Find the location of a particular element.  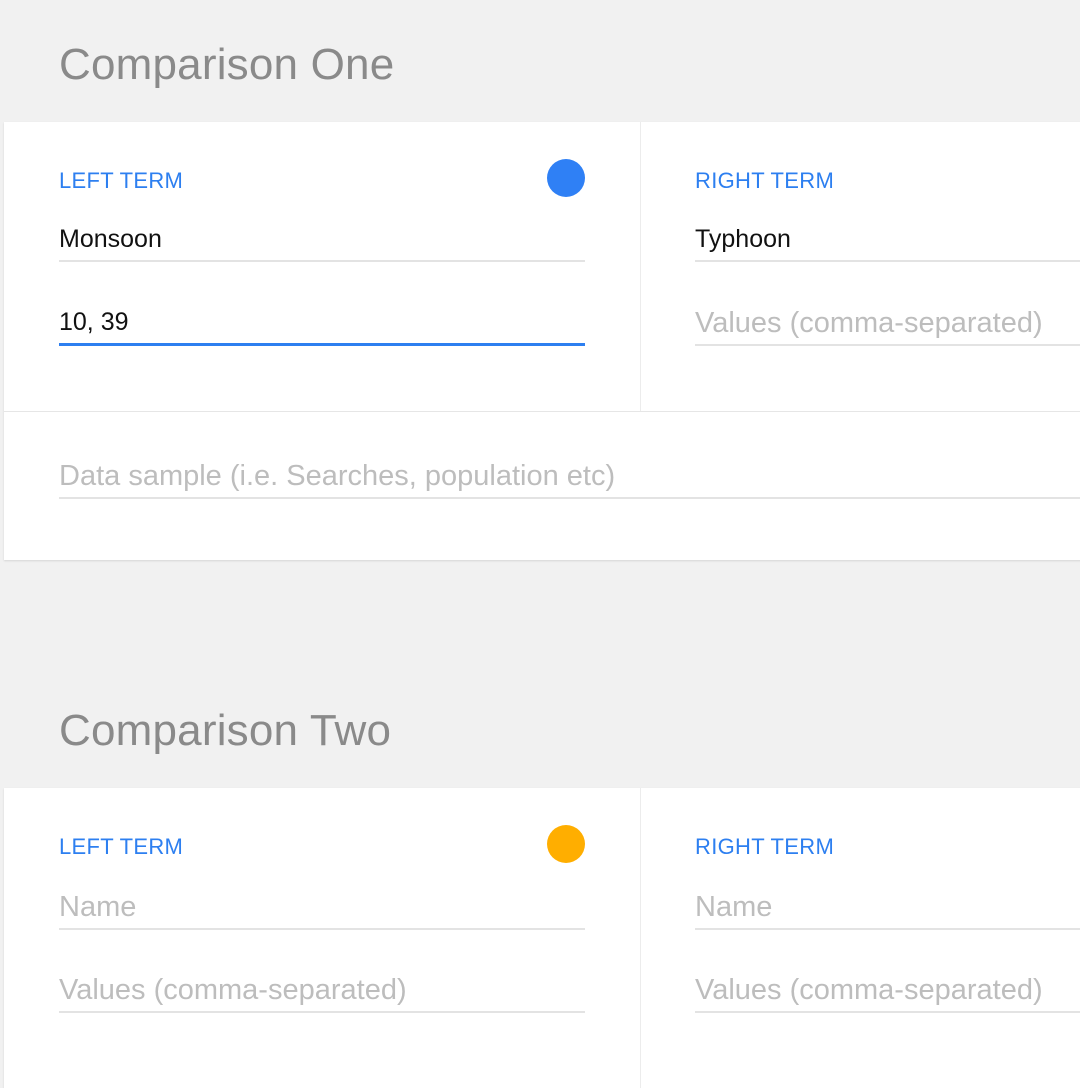

comparison-two-title: Comparison Two is located at coordinates (225, 730).